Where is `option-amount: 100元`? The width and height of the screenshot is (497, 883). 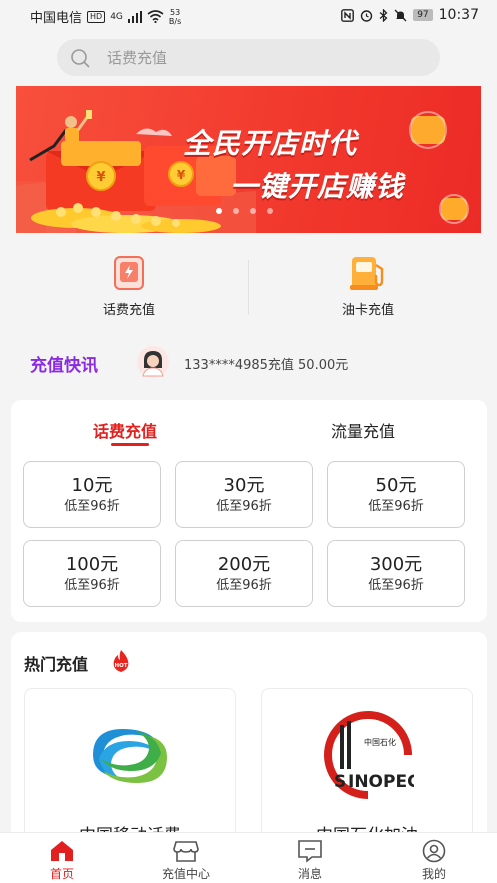 option-amount: 100元 is located at coordinates (92, 564).